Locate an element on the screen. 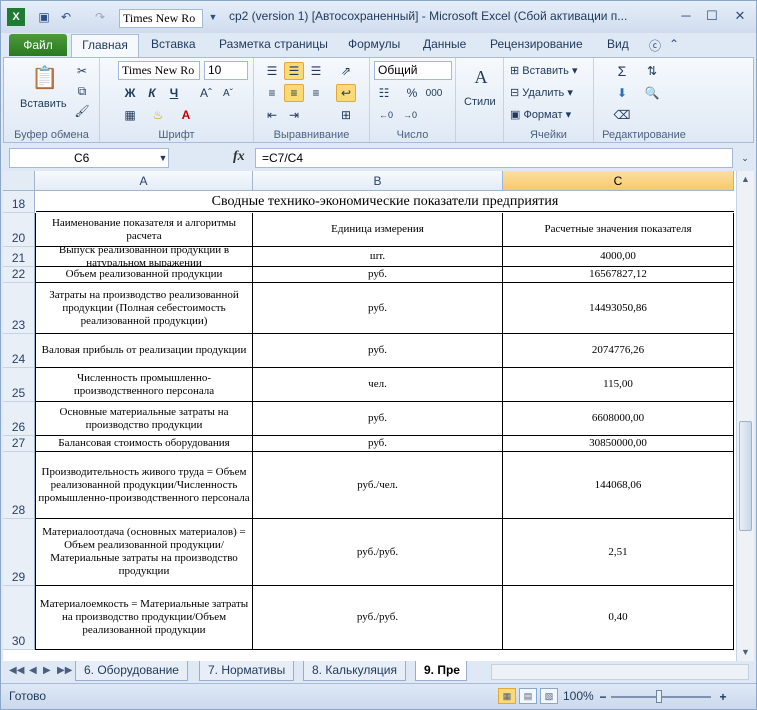 This screenshot has height=710, width=757. tab-insert: Вставка is located at coordinates (173, 44).